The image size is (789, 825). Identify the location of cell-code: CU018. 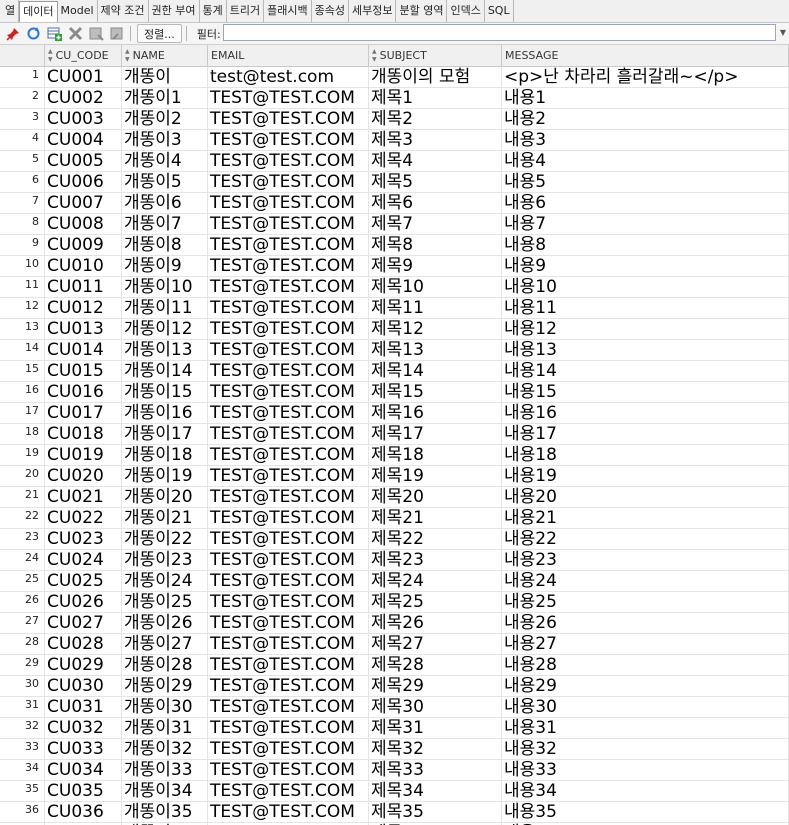
(83, 434).